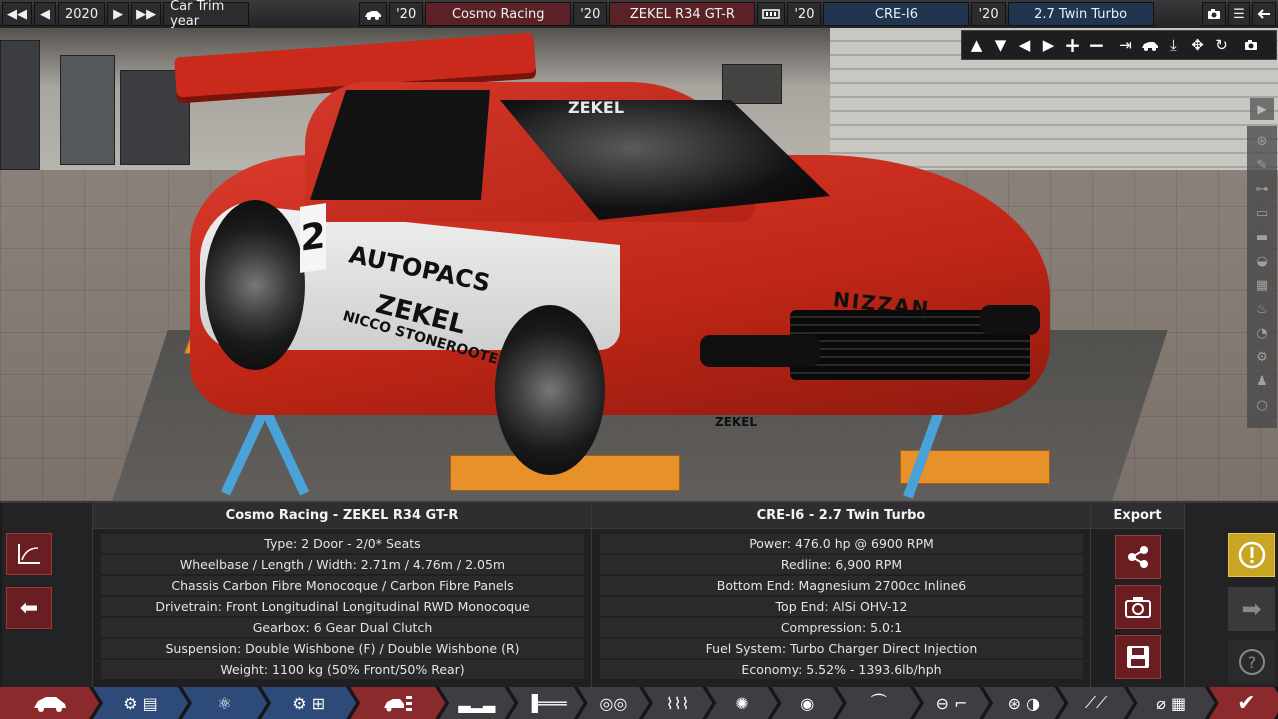  I want to click on screenshot-icon, so click(1214, 14).